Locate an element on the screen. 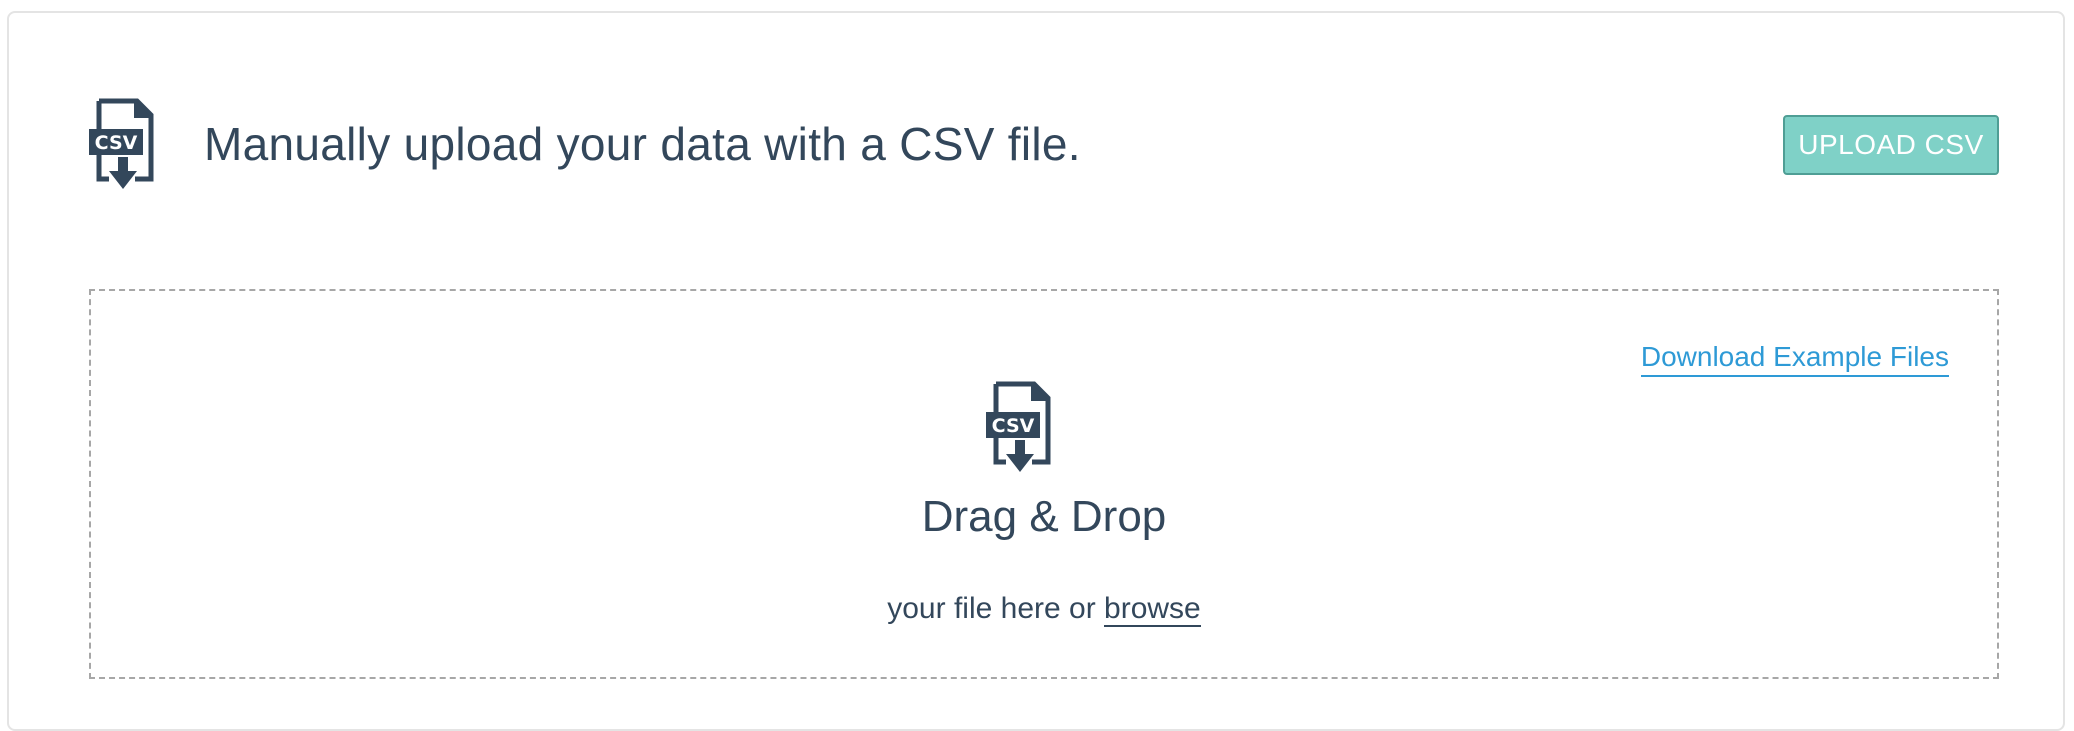 The width and height of the screenshot is (2074, 731). upload-csv-button: UPLOAD CSV is located at coordinates (1891, 145).